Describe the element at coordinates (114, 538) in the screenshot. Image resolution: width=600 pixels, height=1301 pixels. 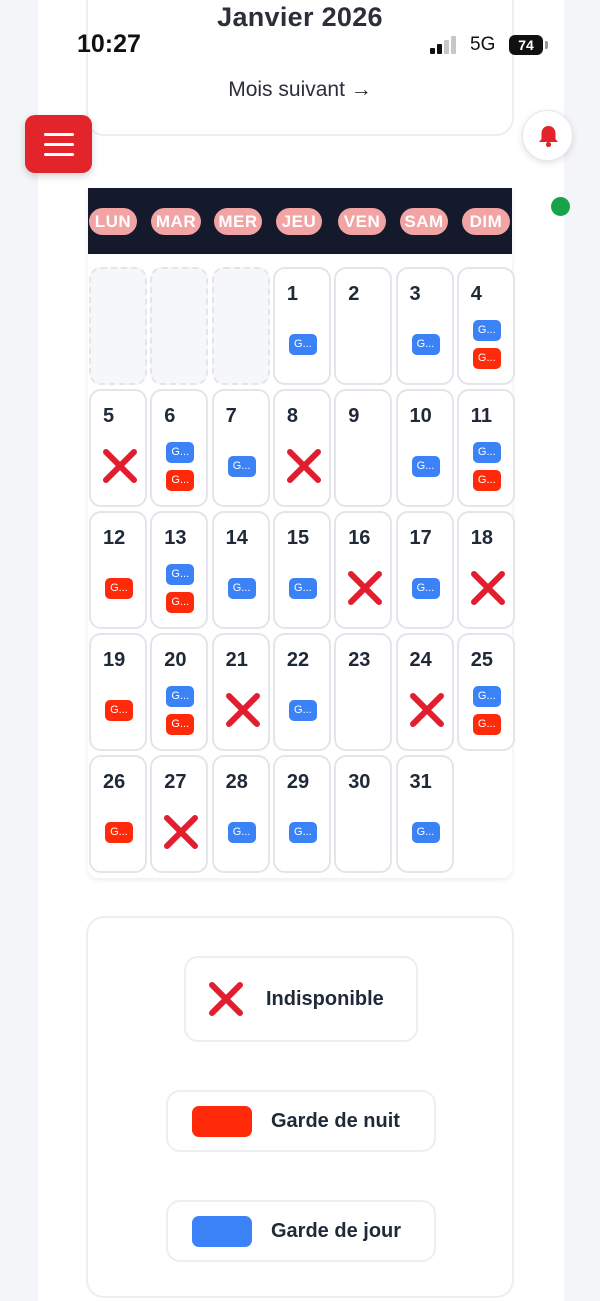
I see `day-number: 12` at that location.